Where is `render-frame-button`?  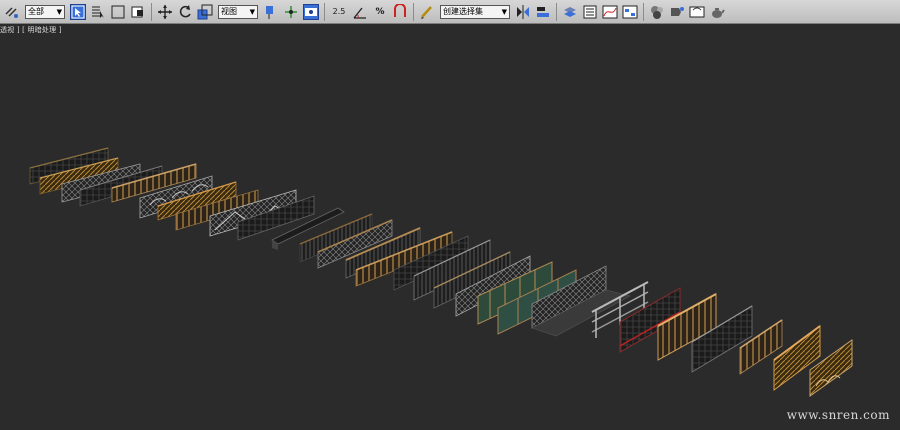 render-frame-button is located at coordinates (697, 12).